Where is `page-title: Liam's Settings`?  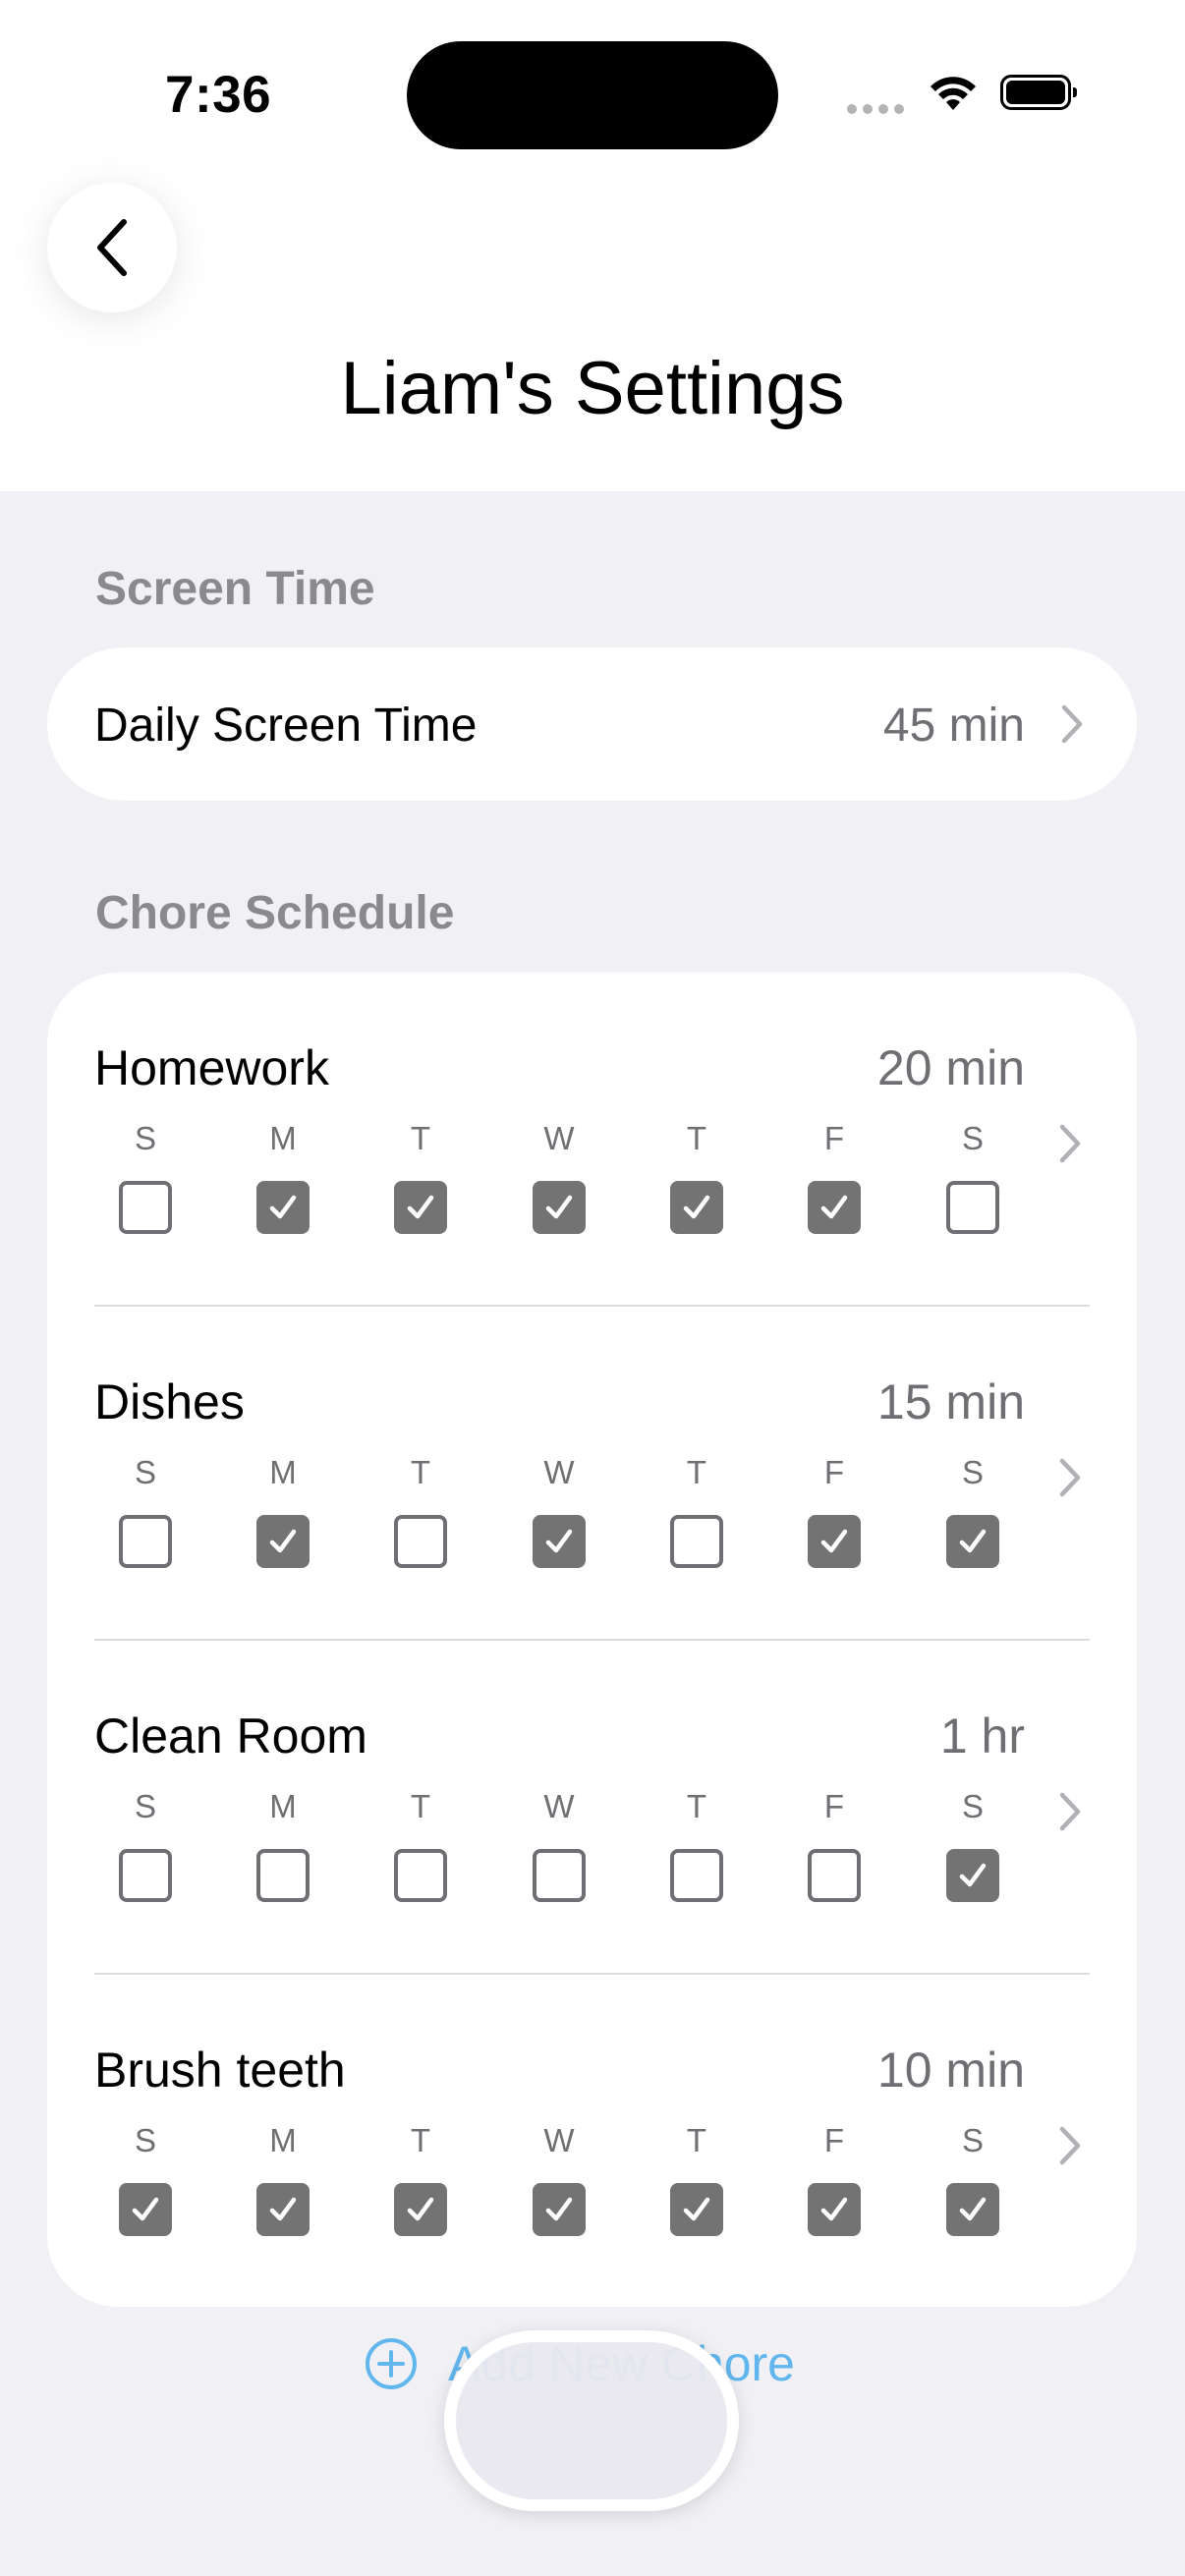
page-title: Liam's Settings is located at coordinates (592, 388).